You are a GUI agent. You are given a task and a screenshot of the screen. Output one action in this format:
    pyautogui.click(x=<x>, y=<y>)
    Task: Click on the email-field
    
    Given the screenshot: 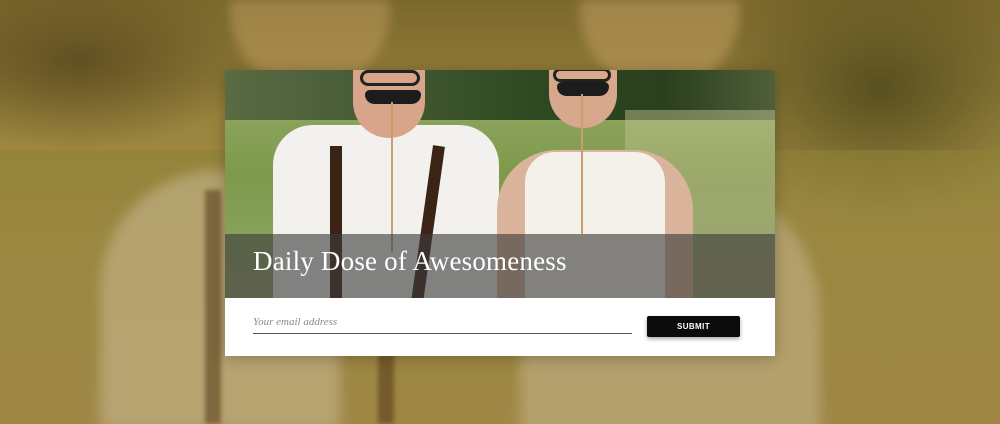 What is the action you would take?
    pyautogui.click(x=442, y=322)
    